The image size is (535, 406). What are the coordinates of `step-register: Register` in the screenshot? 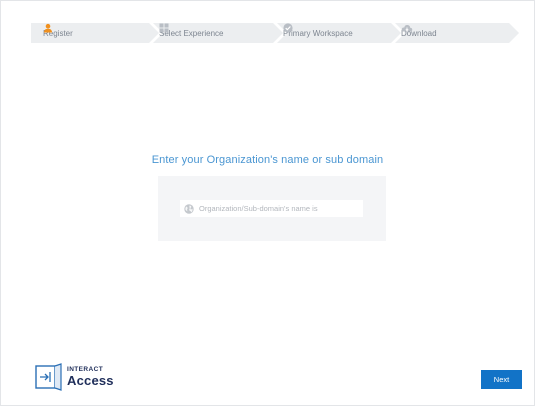 It's located at (58, 33).